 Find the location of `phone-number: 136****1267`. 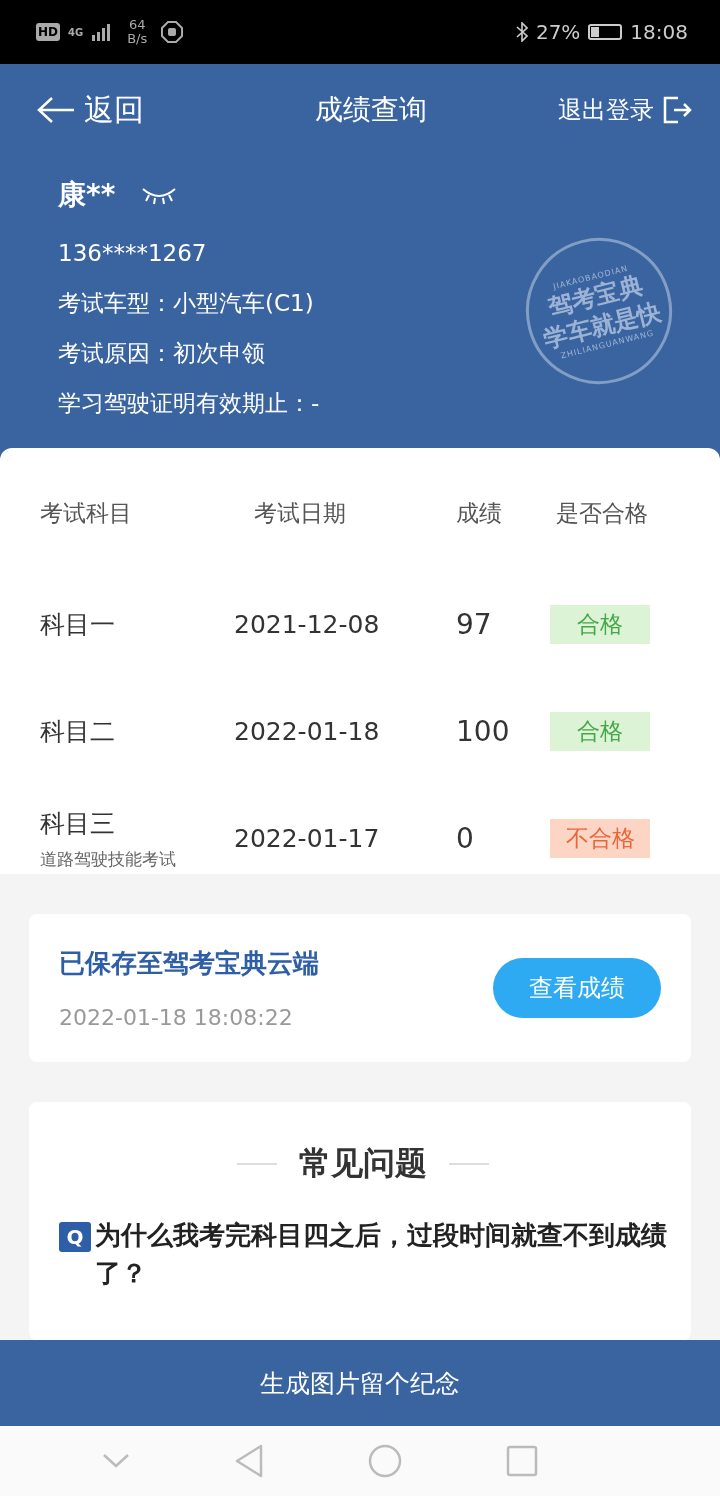

phone-number: 136****1267 is located at coordinates (133, 253).